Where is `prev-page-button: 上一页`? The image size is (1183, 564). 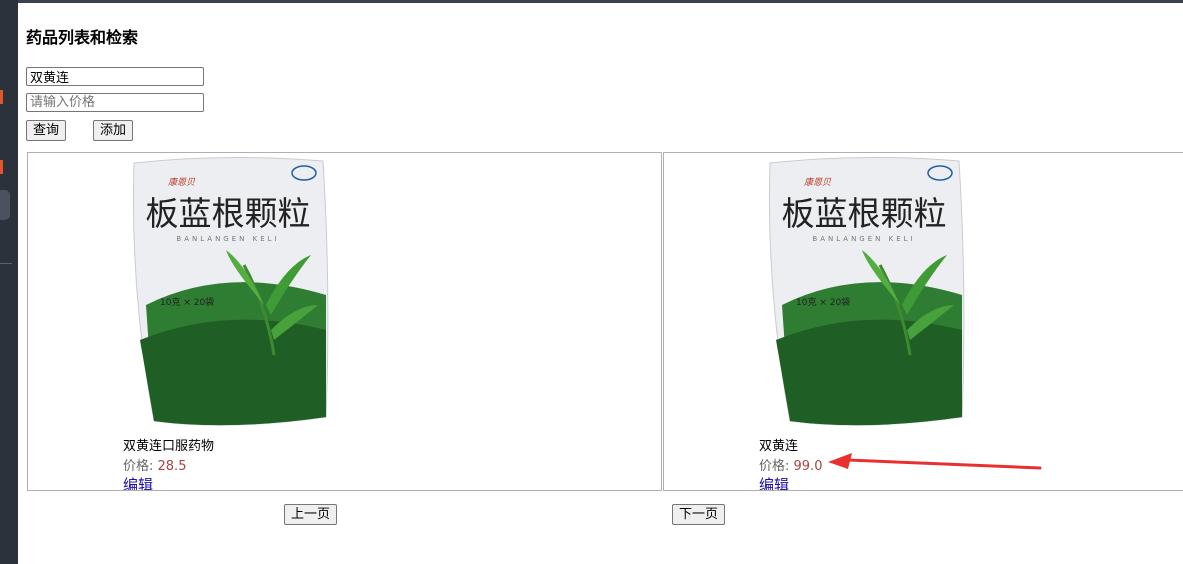
prev-page-button: 上一页 is located at coordinates (311, 514).